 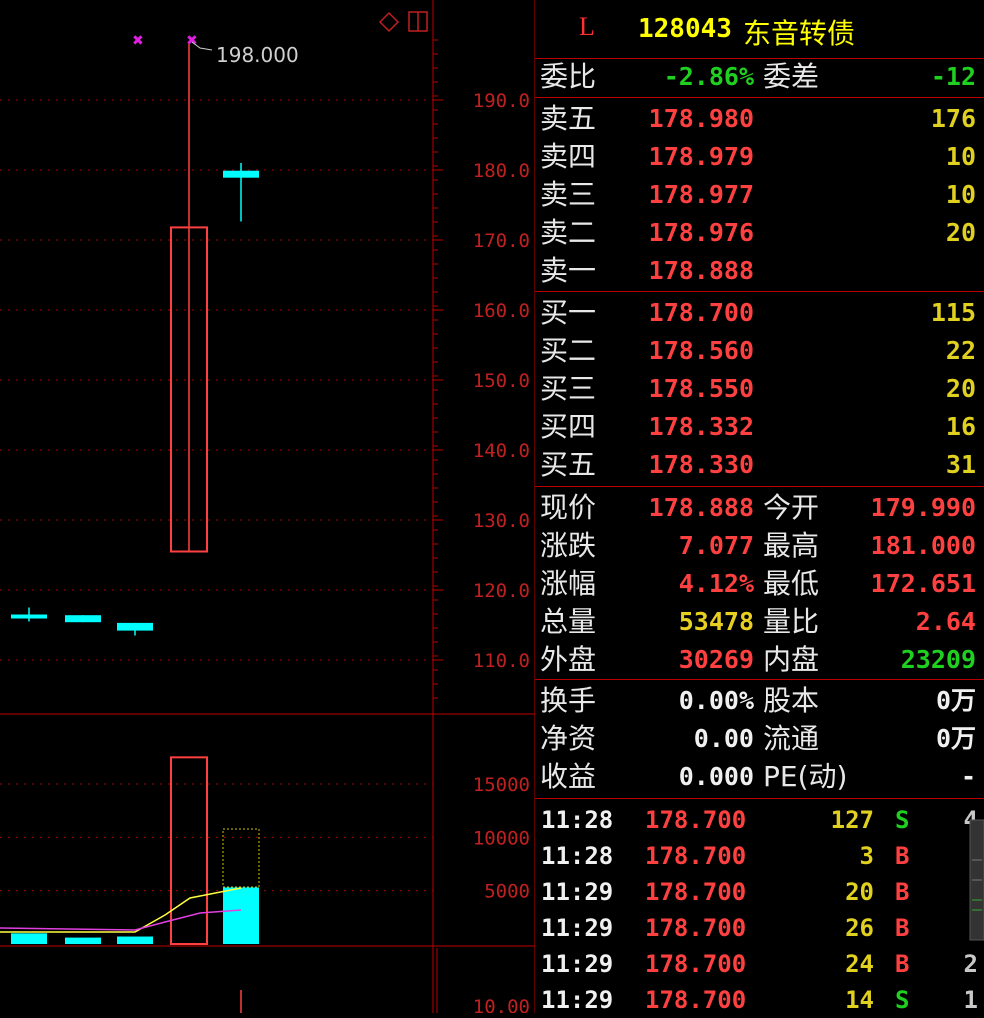 What do you see at coordinates (759, 546) in the screenshot?
I see `quote-row: 涨跌 7.077 最高 181.000` at bounding box center [759, 546].